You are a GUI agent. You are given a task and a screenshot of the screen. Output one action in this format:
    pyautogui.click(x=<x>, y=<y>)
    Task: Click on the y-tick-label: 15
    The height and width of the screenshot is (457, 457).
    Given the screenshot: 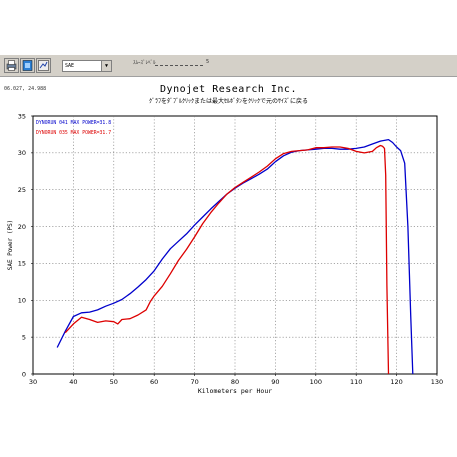 What is the action you would take?
    pyautogui.click(x=22, y=264)
    